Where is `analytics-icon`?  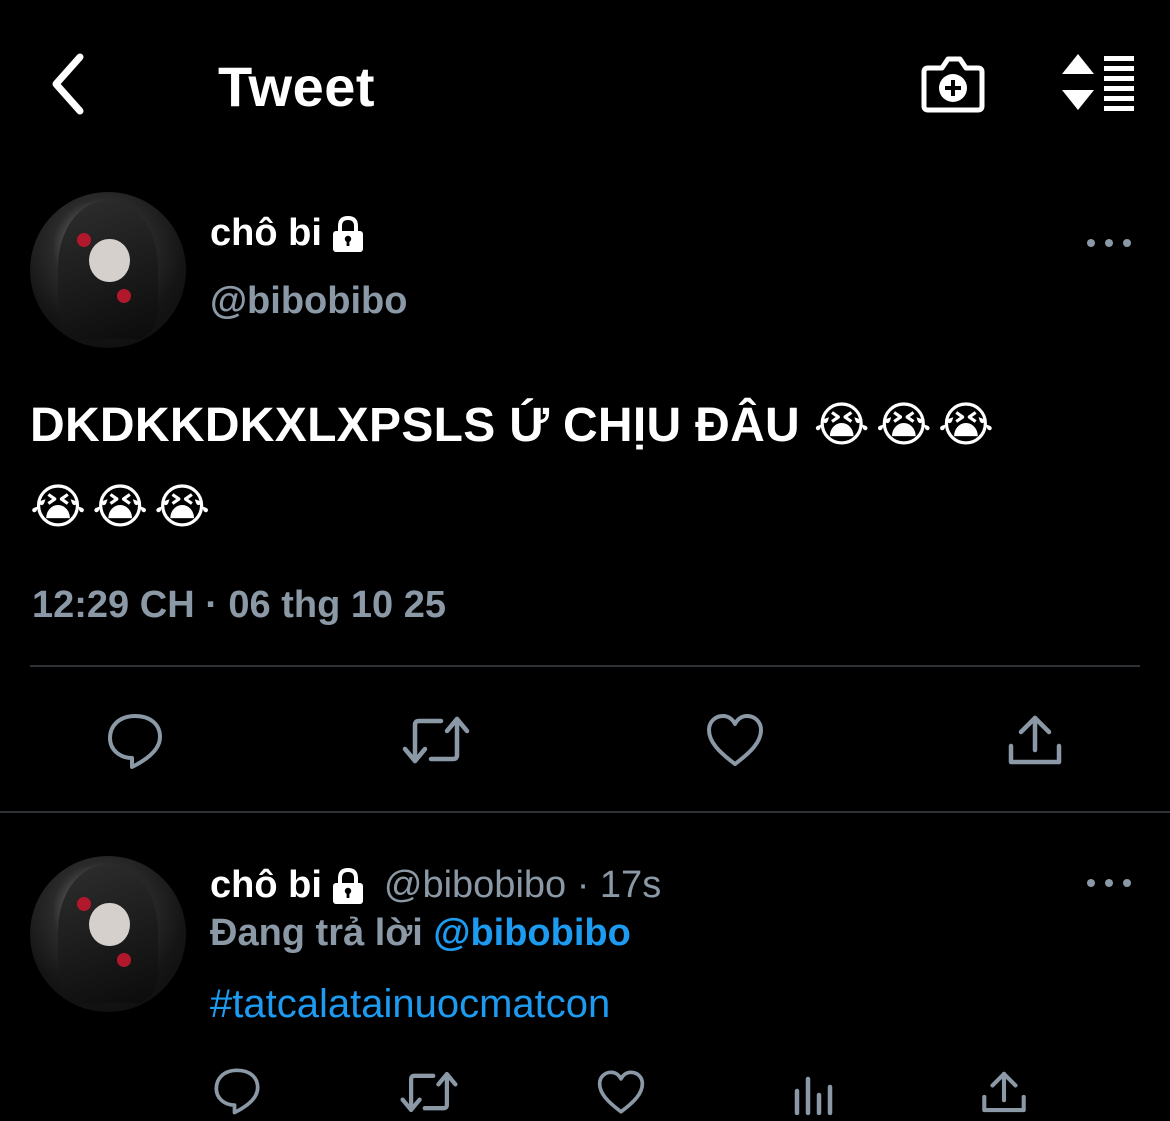 analytics-icon is located at coordinates (813, 1095).